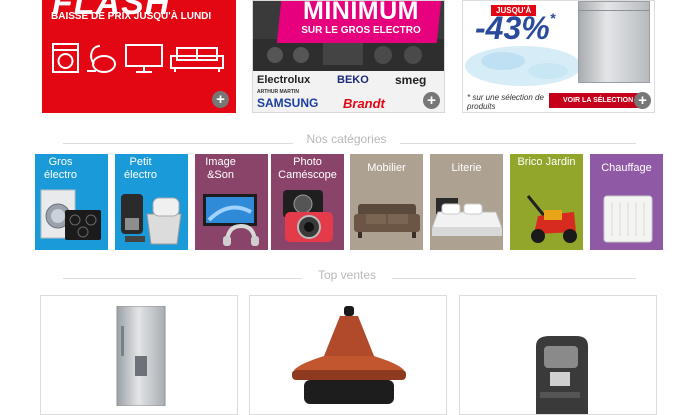  What do you see at coordinates (151, 219) in the screenshot?
I see `coffee-machine-photo` at bounding box center [151, 219].